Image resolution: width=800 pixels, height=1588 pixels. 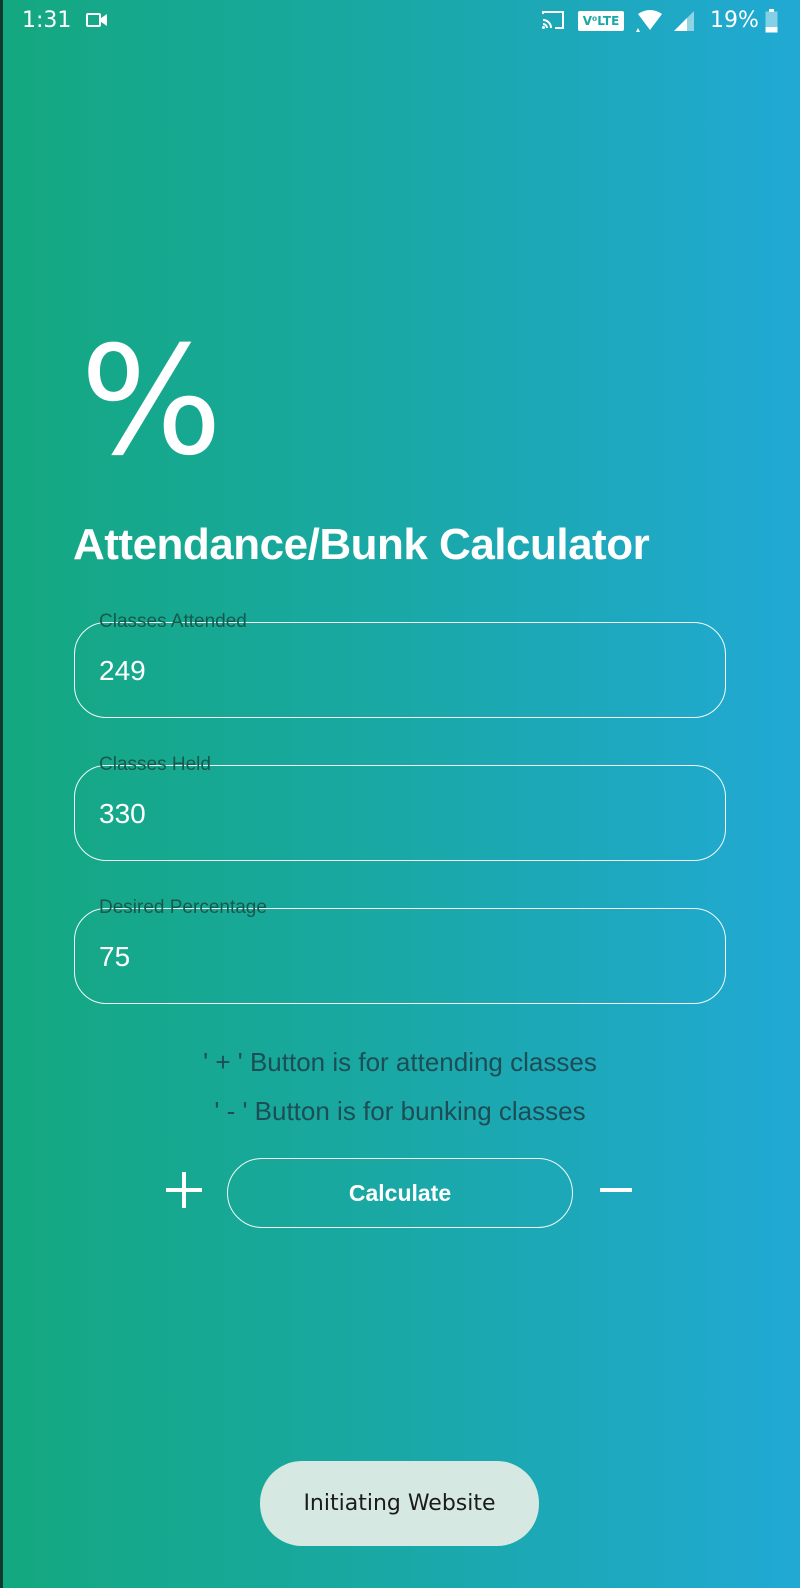 What do you see at coordinates (96, 20) in the screenshot?
I see `video-camera-icon` at bounding box center [96, 20].